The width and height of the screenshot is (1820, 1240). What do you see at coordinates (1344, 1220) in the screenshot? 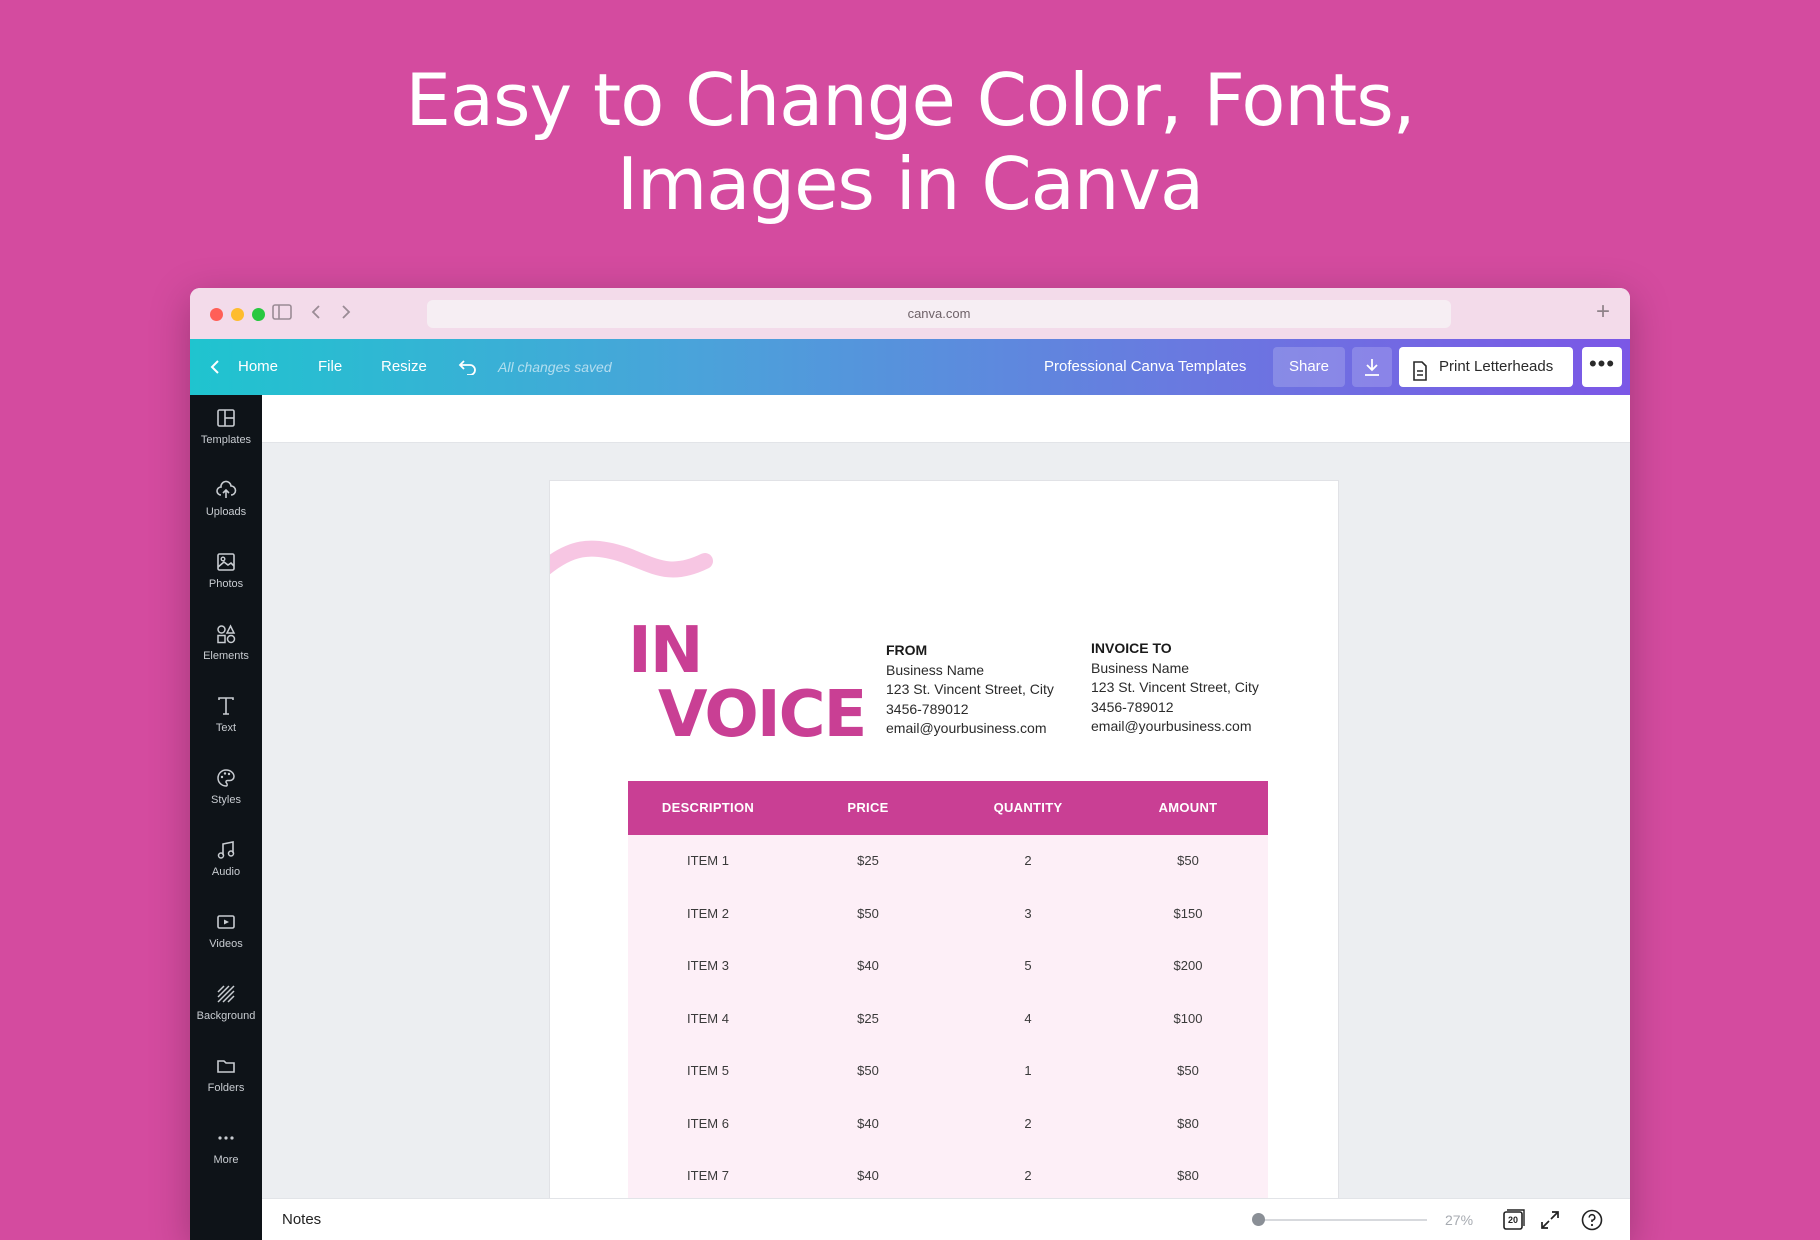
I see `zoom-slider-track` at bounding box center [1344, 1220].